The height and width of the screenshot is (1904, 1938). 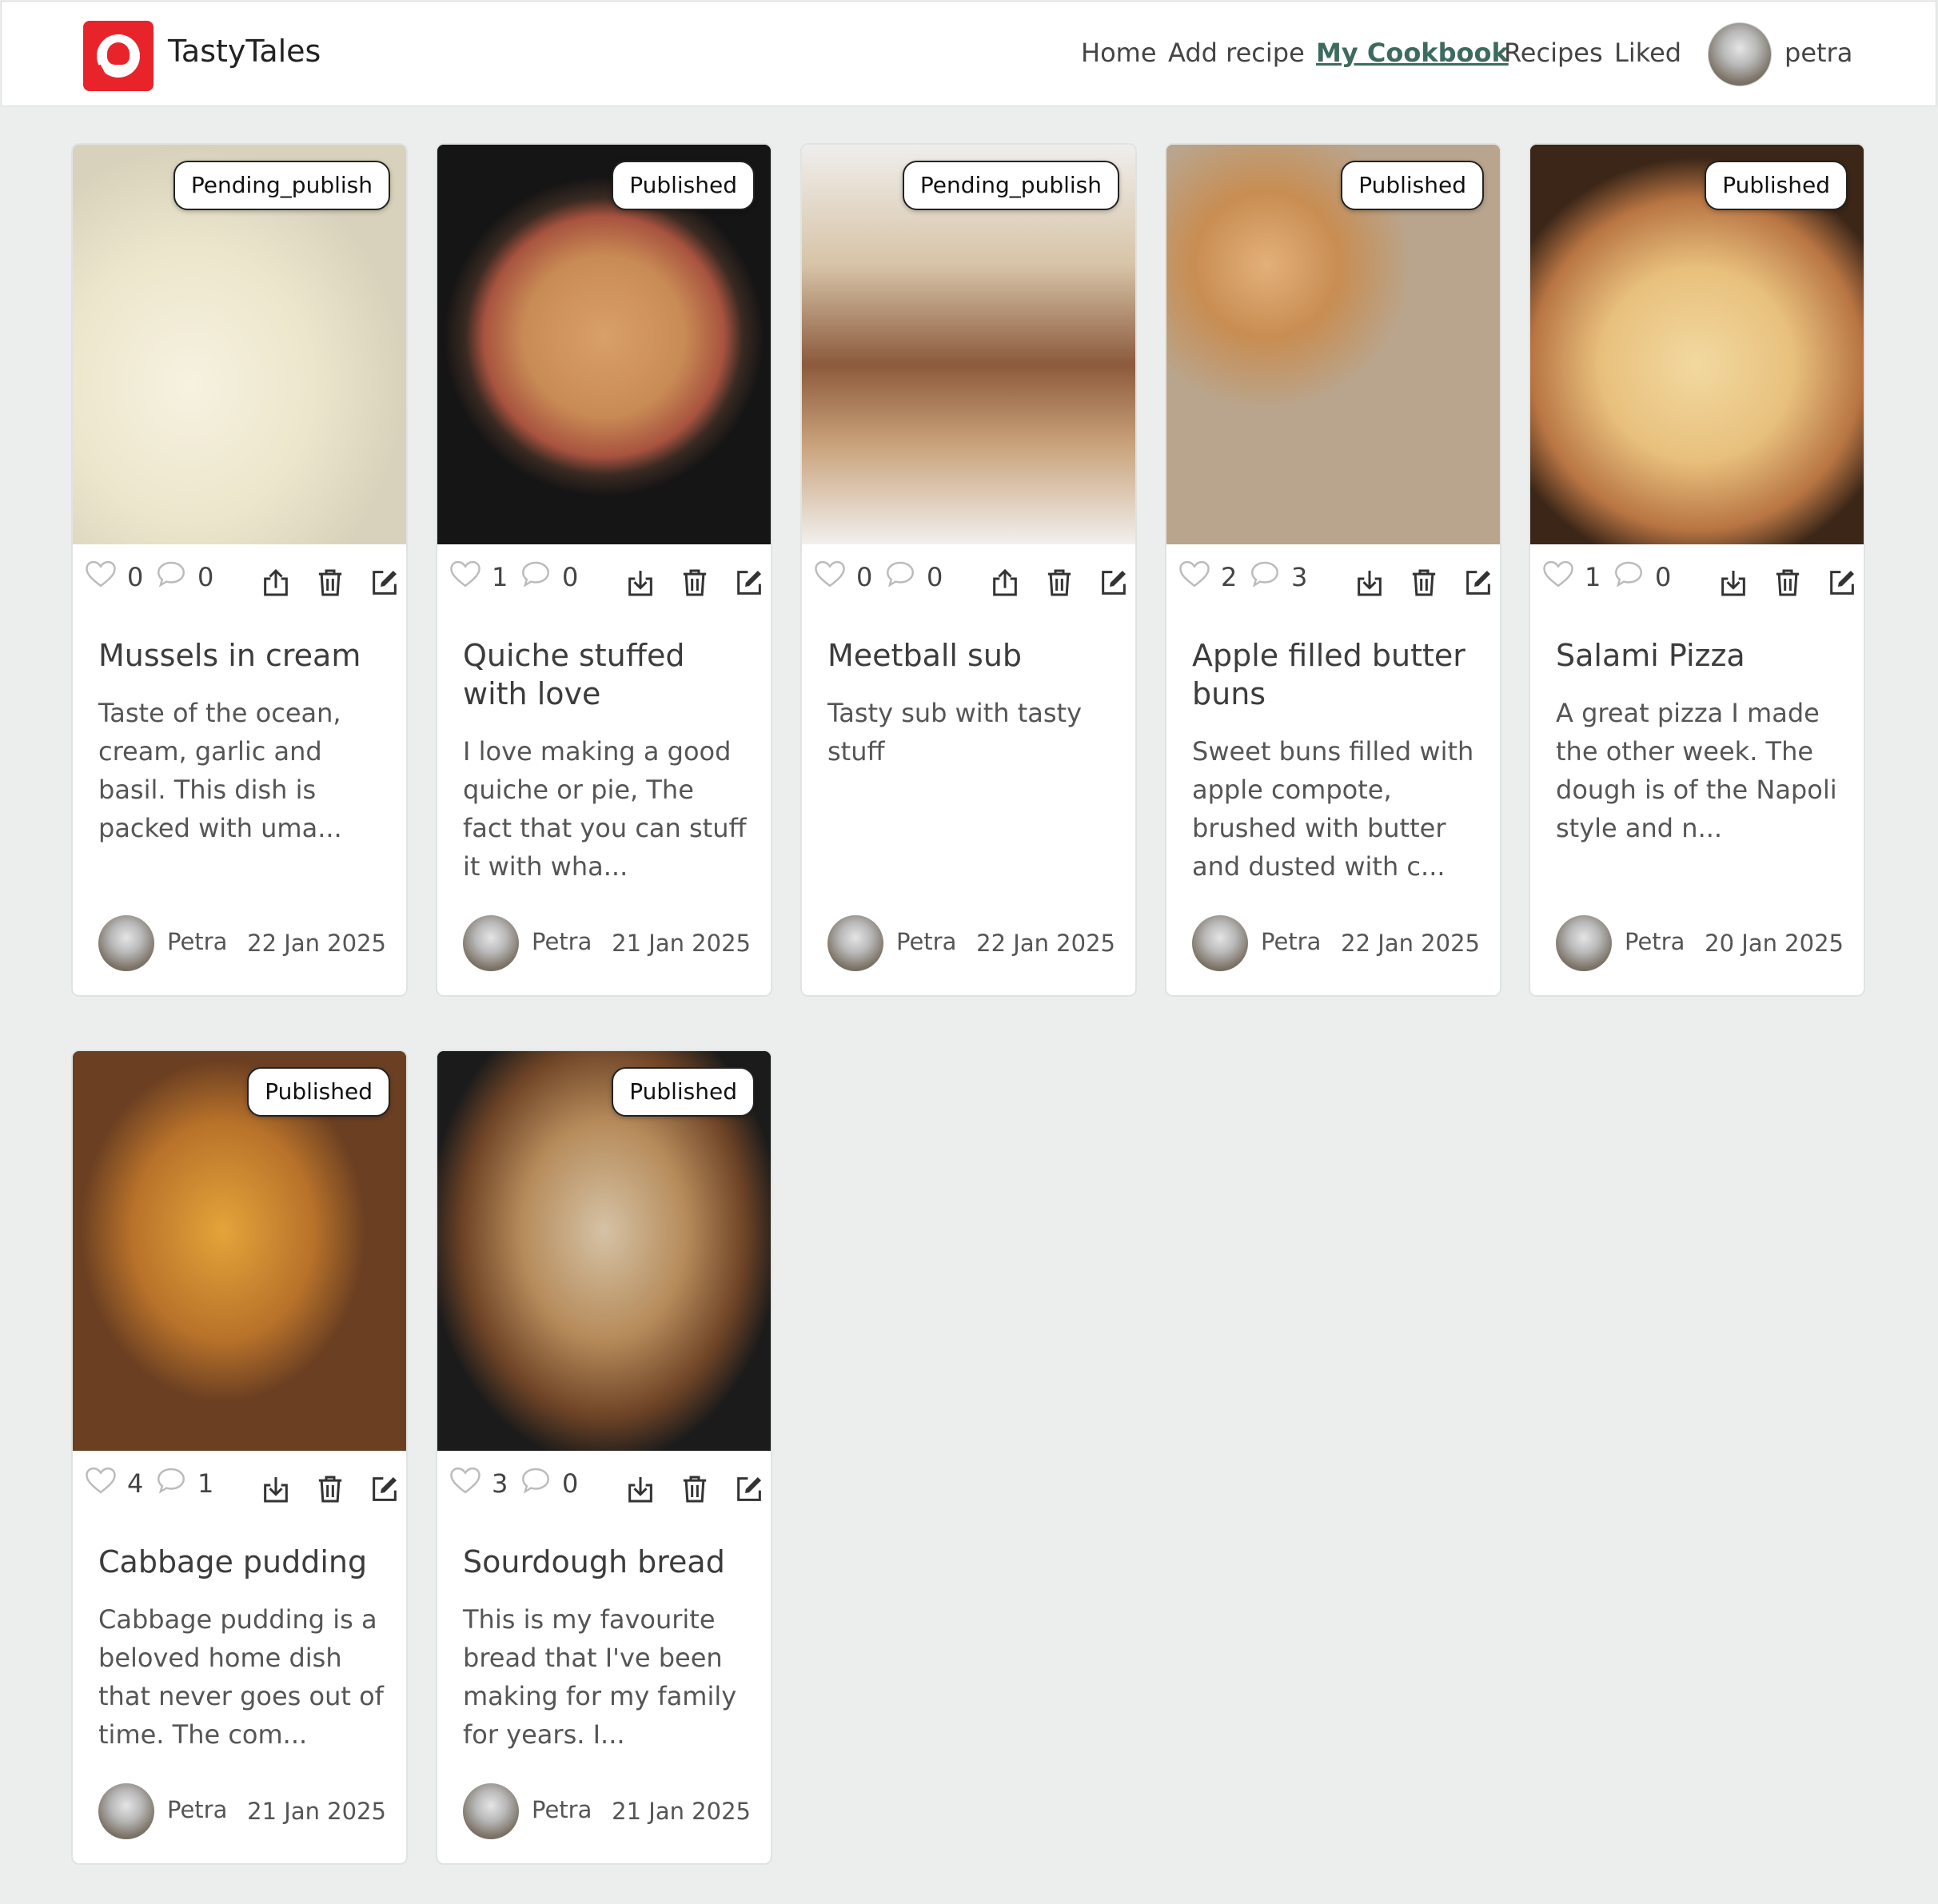 I want to click on nav-home-link: Home, so click(x=1119, y=53).